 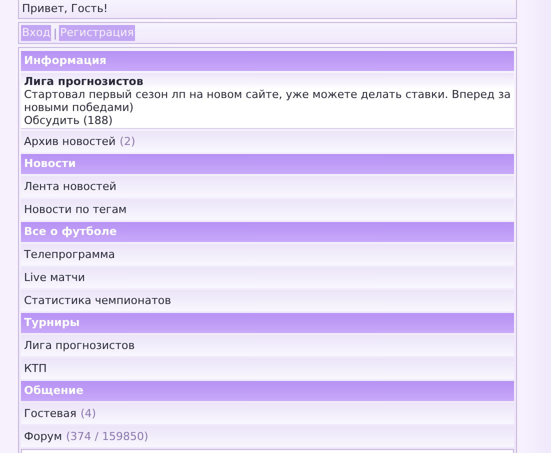 I want to click on menu-link: Live матчи, so click(x=55, y=277).